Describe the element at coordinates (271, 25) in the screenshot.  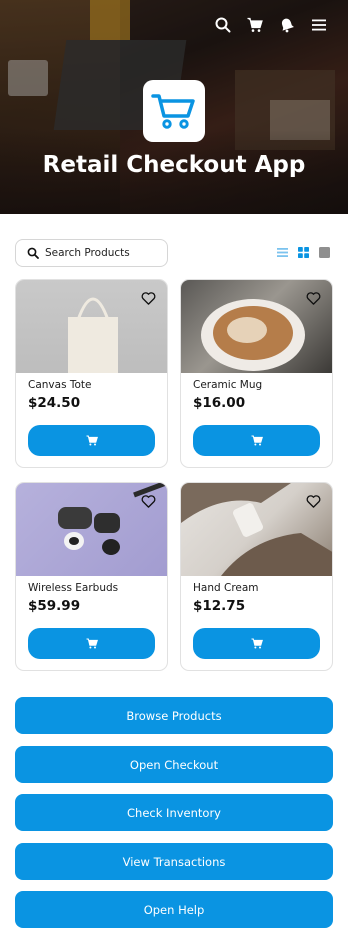
I see `top-toolbar` at that location.